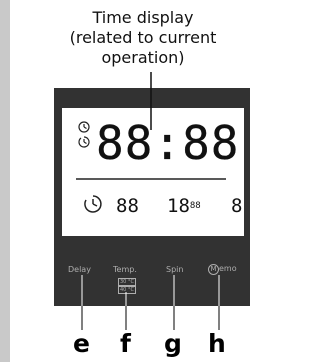  Describe the element at coordinates (81, 343) in the screenshot. I see `callout-e: e` at that location.